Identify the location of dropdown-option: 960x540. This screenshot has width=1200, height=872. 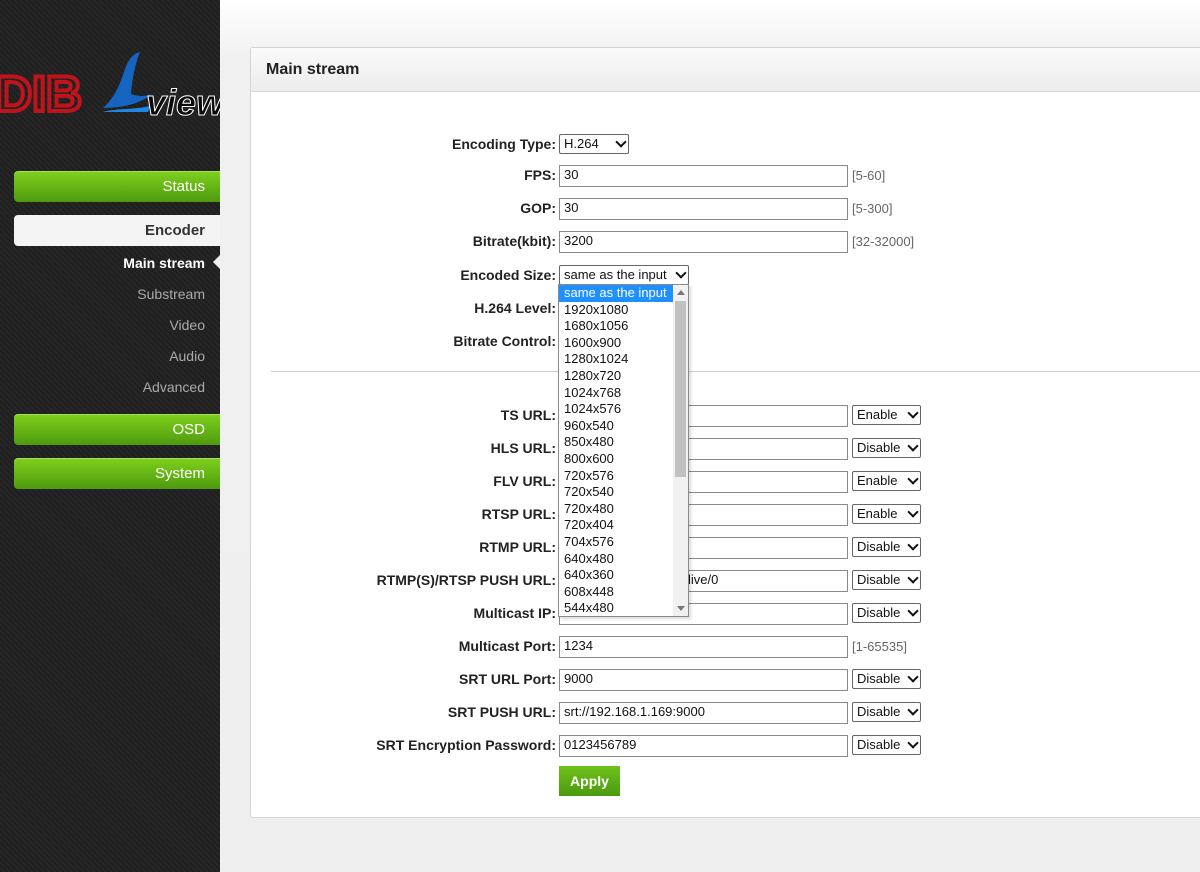
(623, 426).